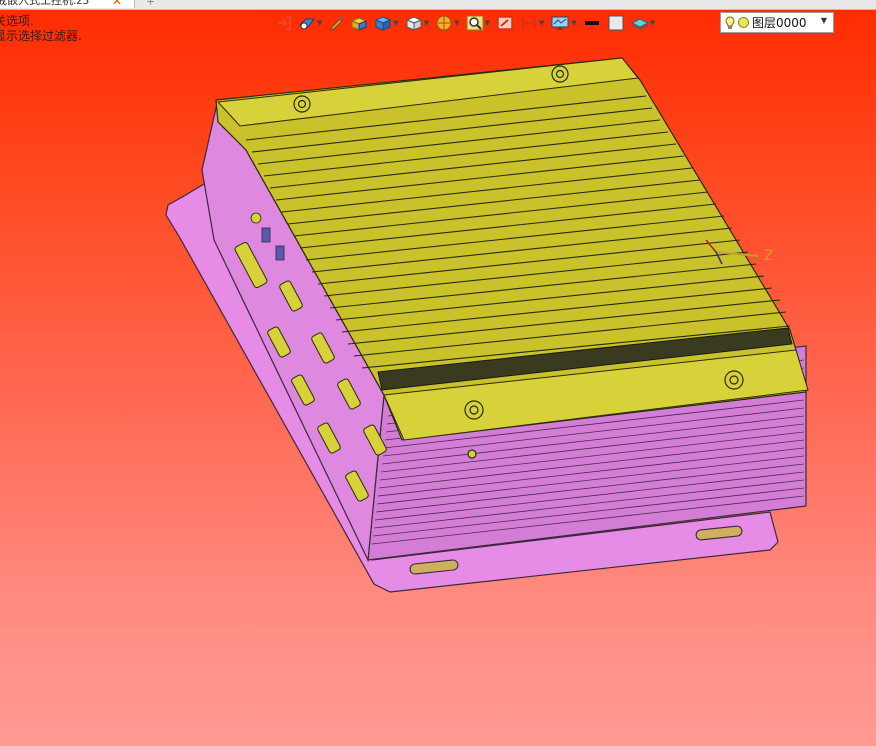  I want to click on sphere-icon: ▼, so click(447, 23).